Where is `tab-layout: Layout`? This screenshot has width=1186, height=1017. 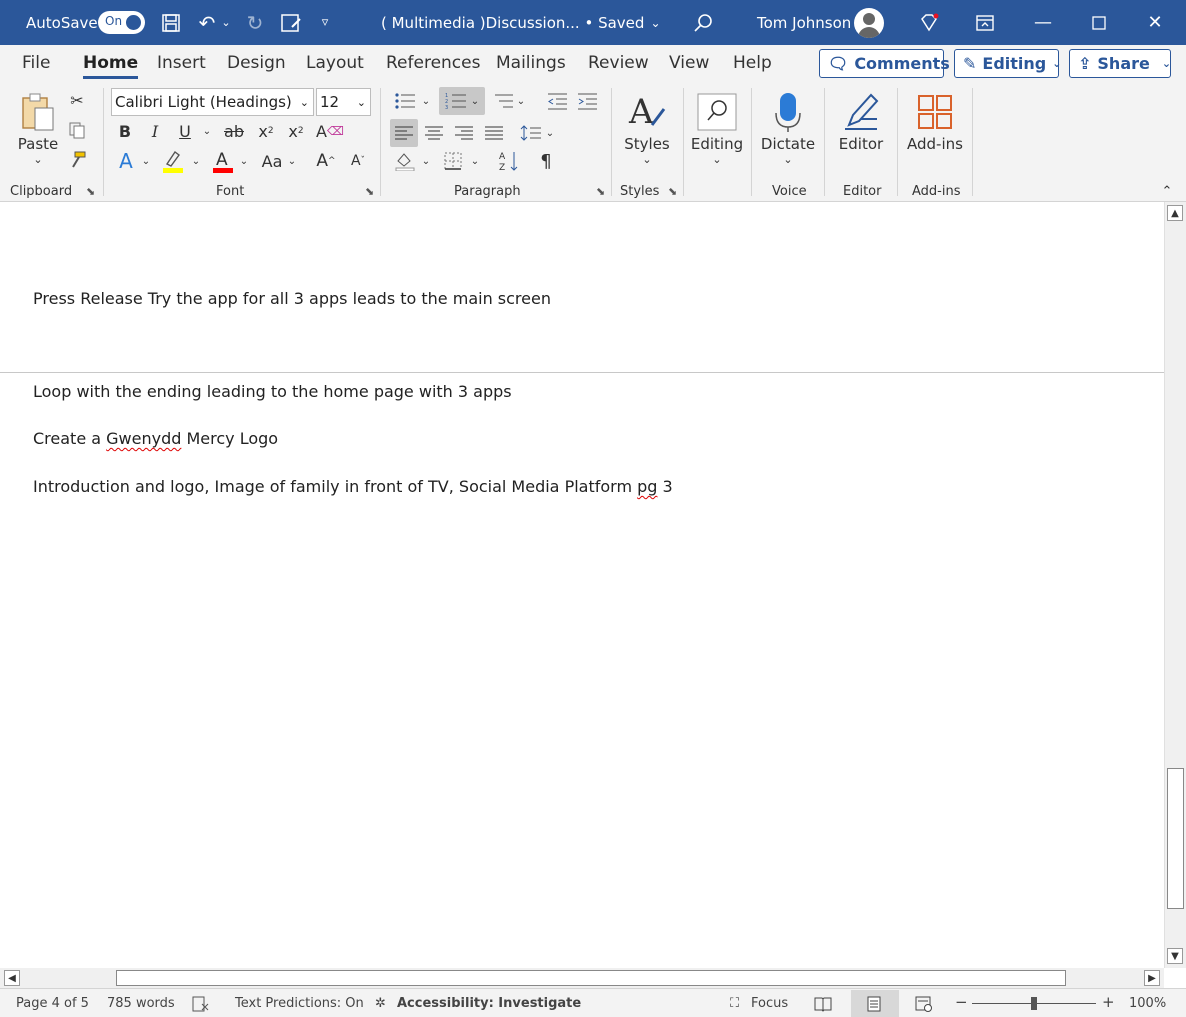 tab-layout: Layout is located at coordinates (335, 63).